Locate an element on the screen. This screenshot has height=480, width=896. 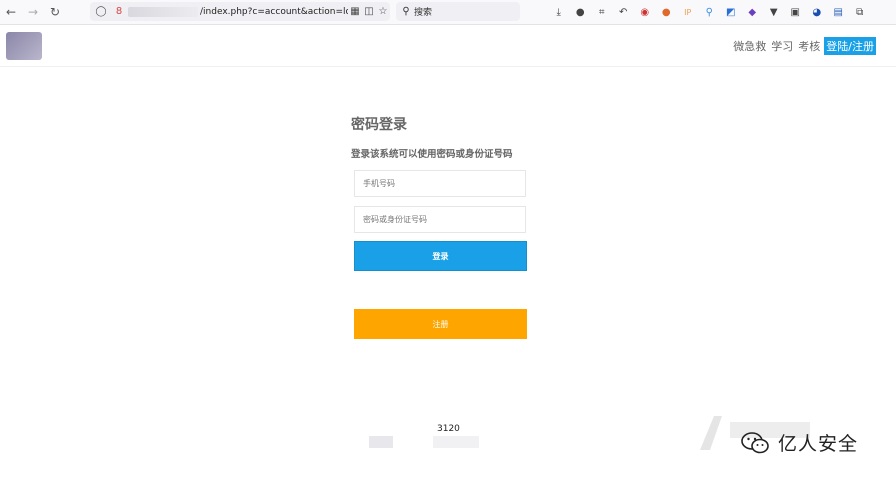
notification-icon: ◉ is located at coordinates (645, 12).